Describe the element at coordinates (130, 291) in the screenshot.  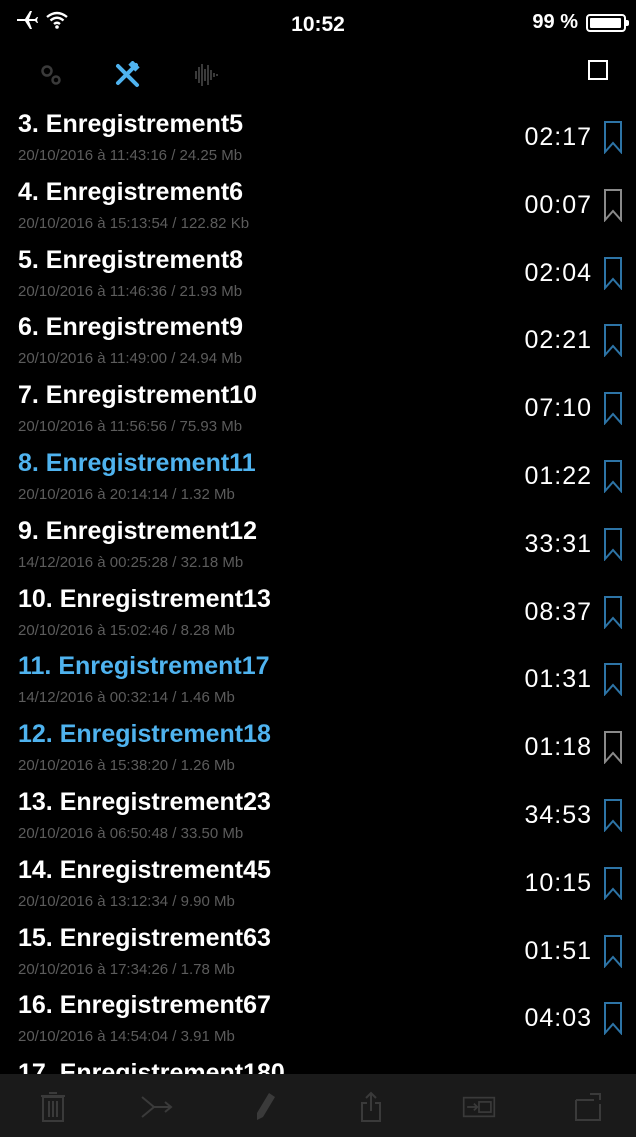
I see `recording-details: 20/10/2016 à 11:46:36 / 21.93 Mb` at that location.